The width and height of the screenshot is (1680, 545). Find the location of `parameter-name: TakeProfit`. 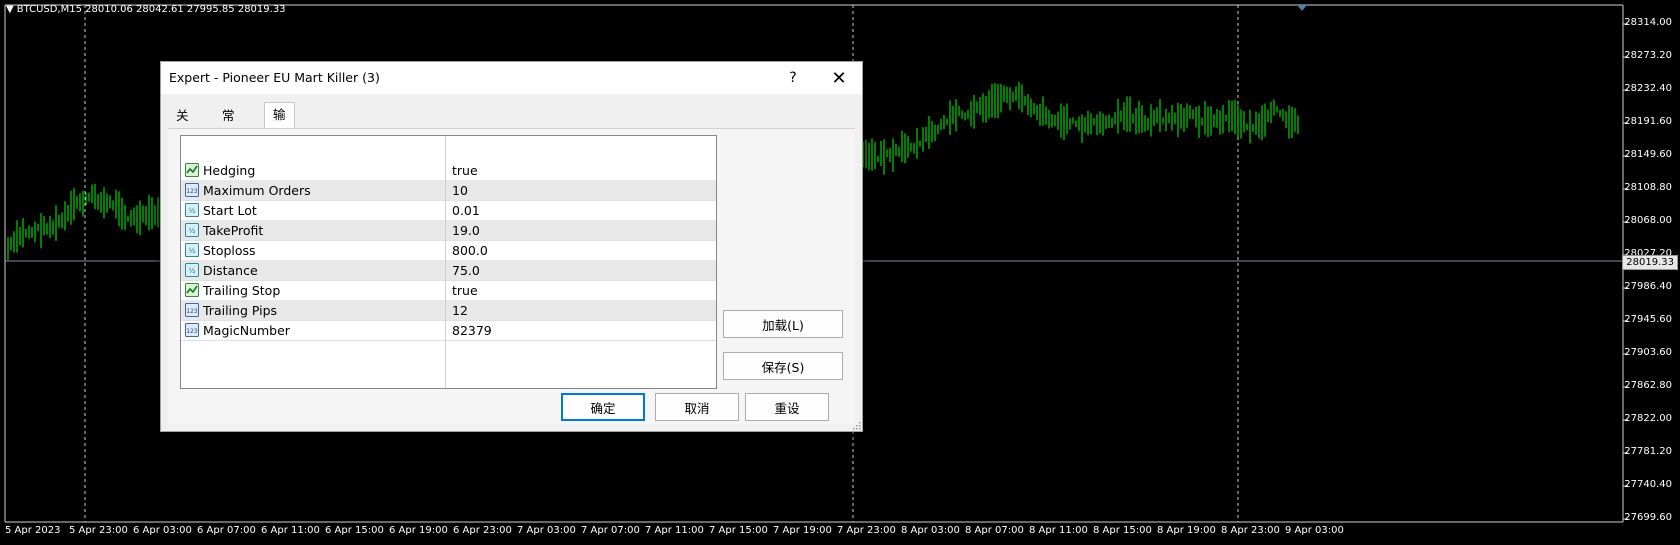

parameter-name: TakeProfit is located at coordinates (233, 230).